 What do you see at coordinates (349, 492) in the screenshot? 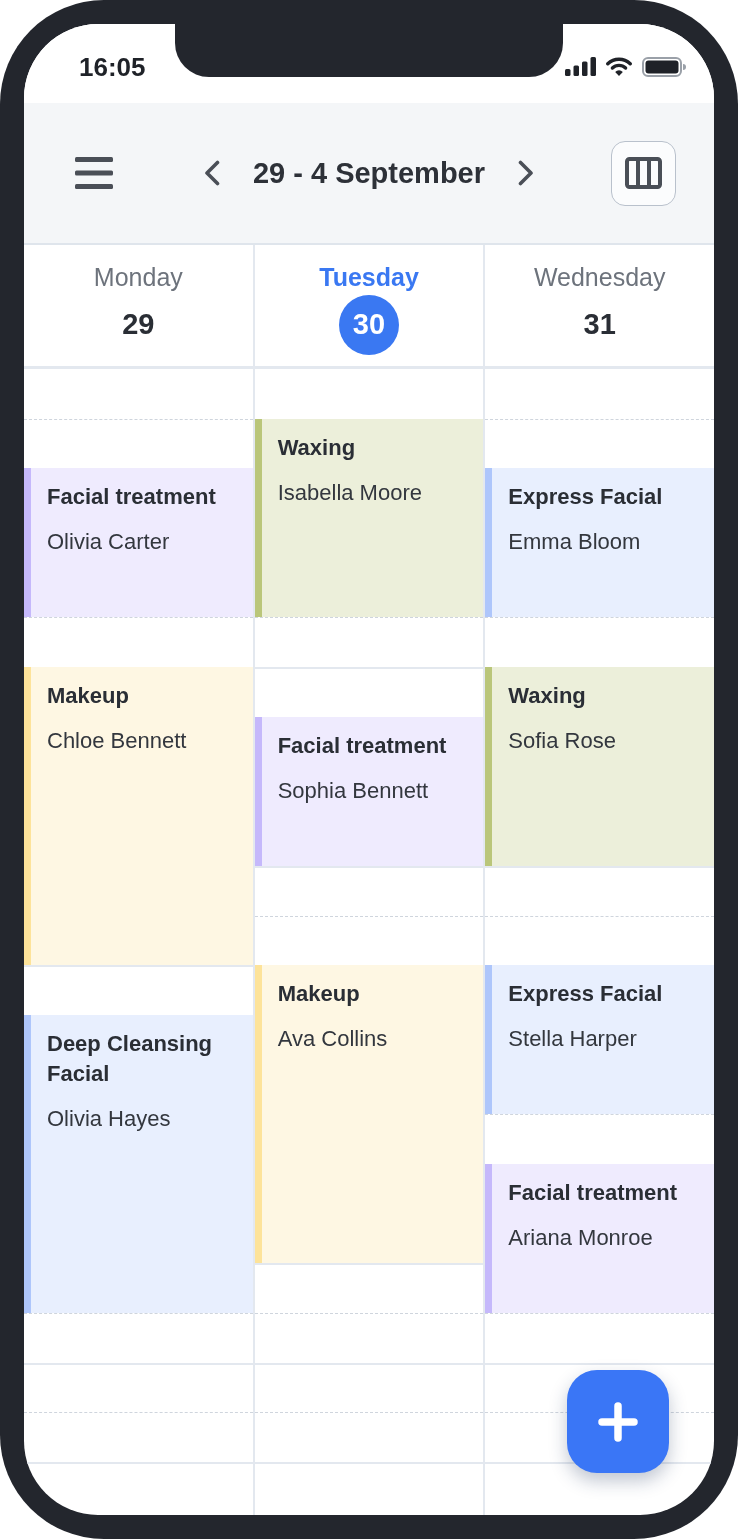
I see `event-client: Isabella Moore` at bounding box center [349, 492].